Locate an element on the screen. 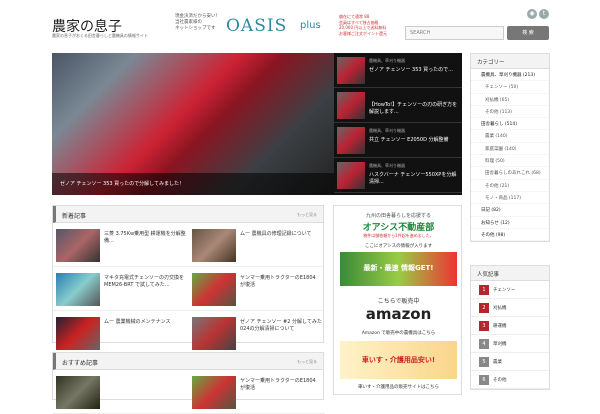 This screenshot has width=600, height=414. rank-number-badge: 2 is located at coordinates (484, 308).